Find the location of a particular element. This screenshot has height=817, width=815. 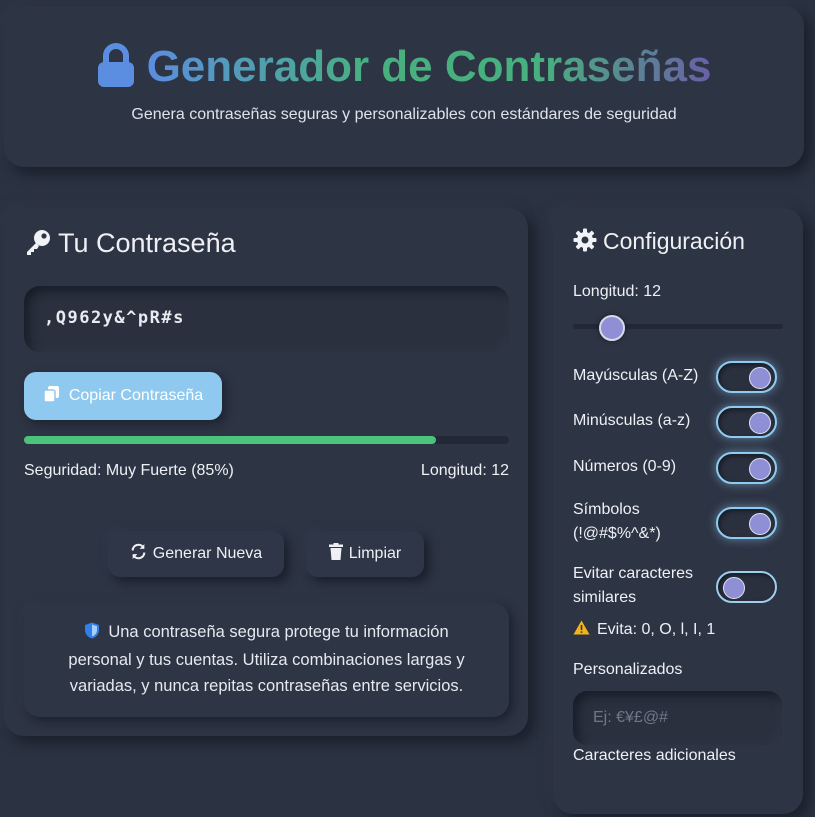

copy-button-label: Copiar Contraseña is located at coordinates (136, 395).